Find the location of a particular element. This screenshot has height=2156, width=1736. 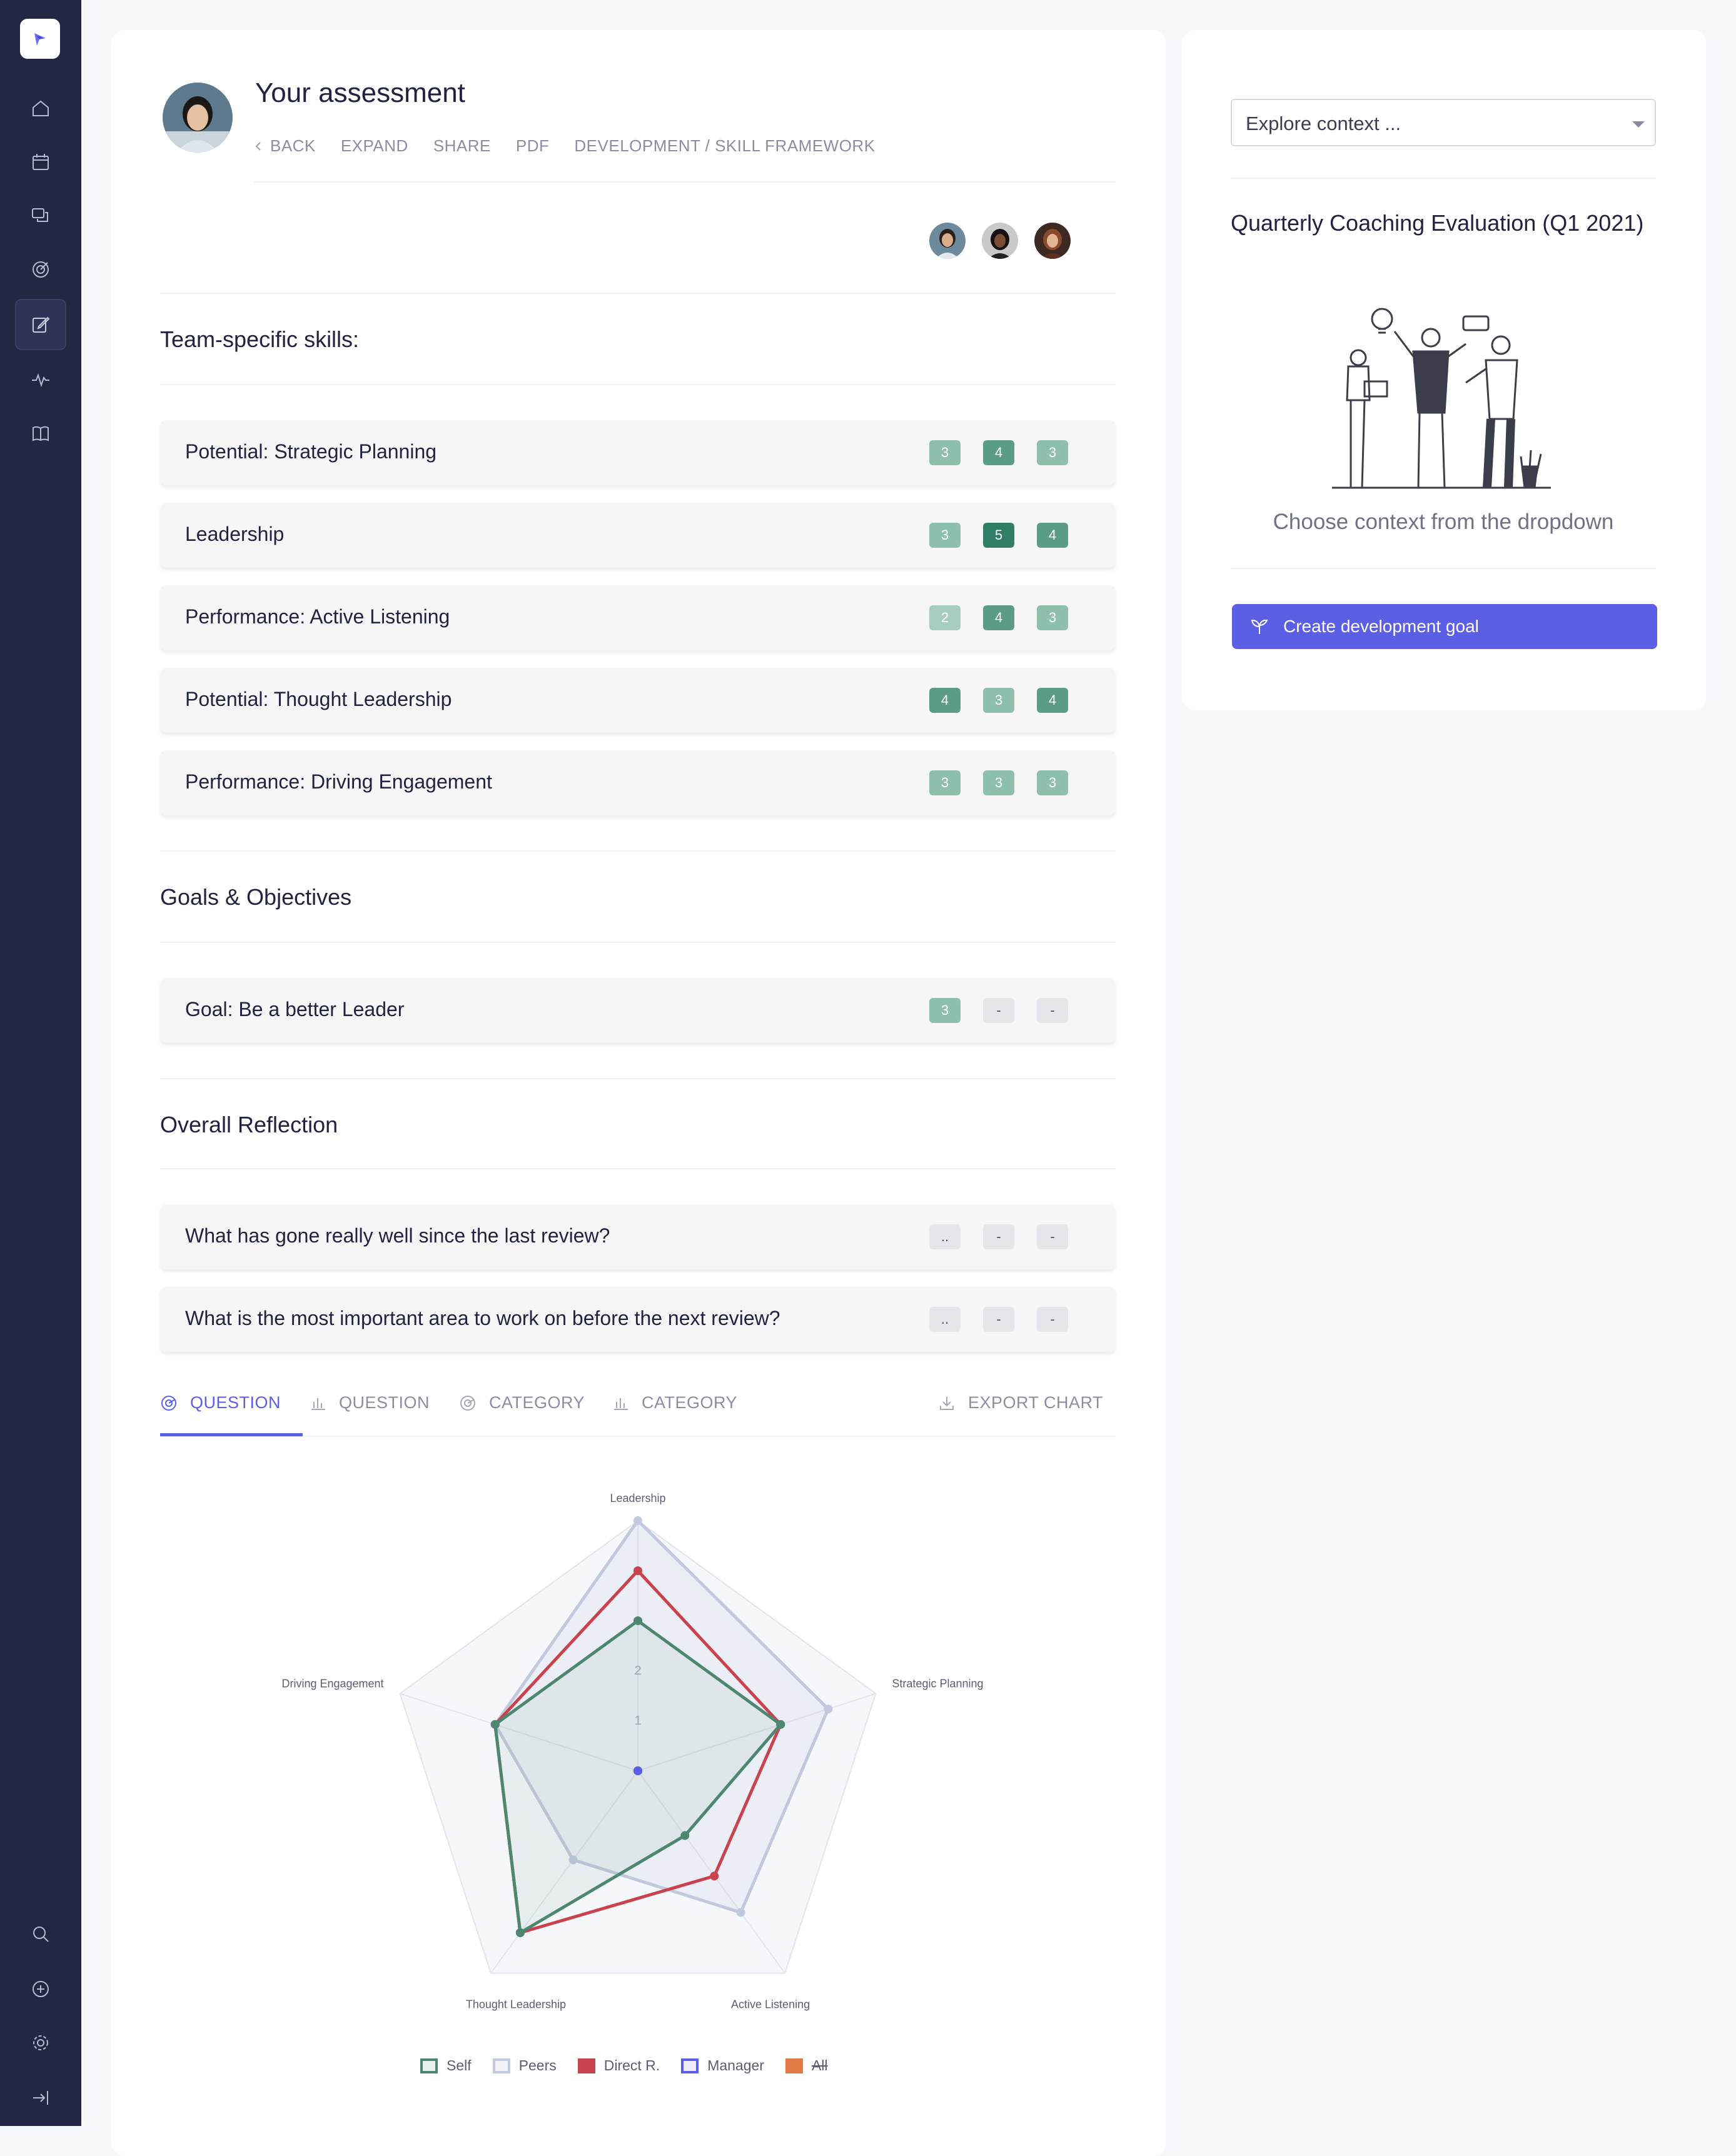

nav-goals is located at coordinates (40, 269).